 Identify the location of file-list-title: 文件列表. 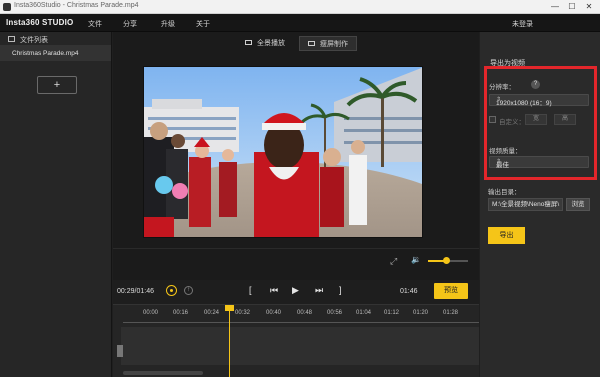
(34, 40).